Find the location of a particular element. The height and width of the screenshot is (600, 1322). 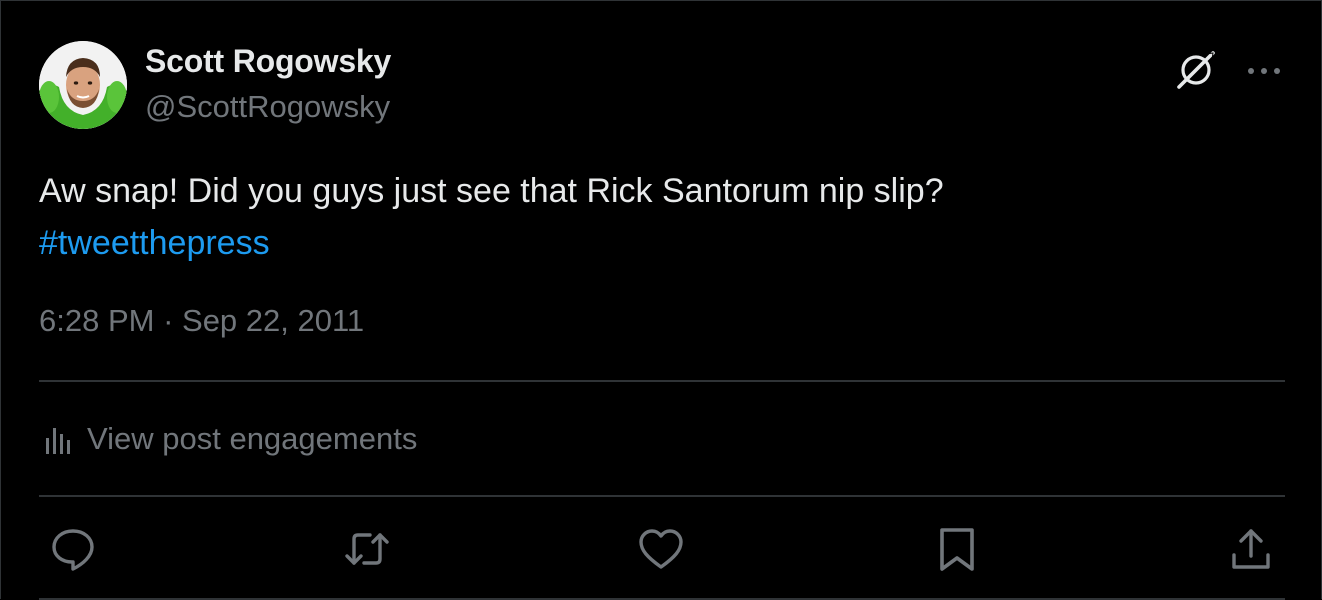

repost-icon is located at coordinates (367, 549).